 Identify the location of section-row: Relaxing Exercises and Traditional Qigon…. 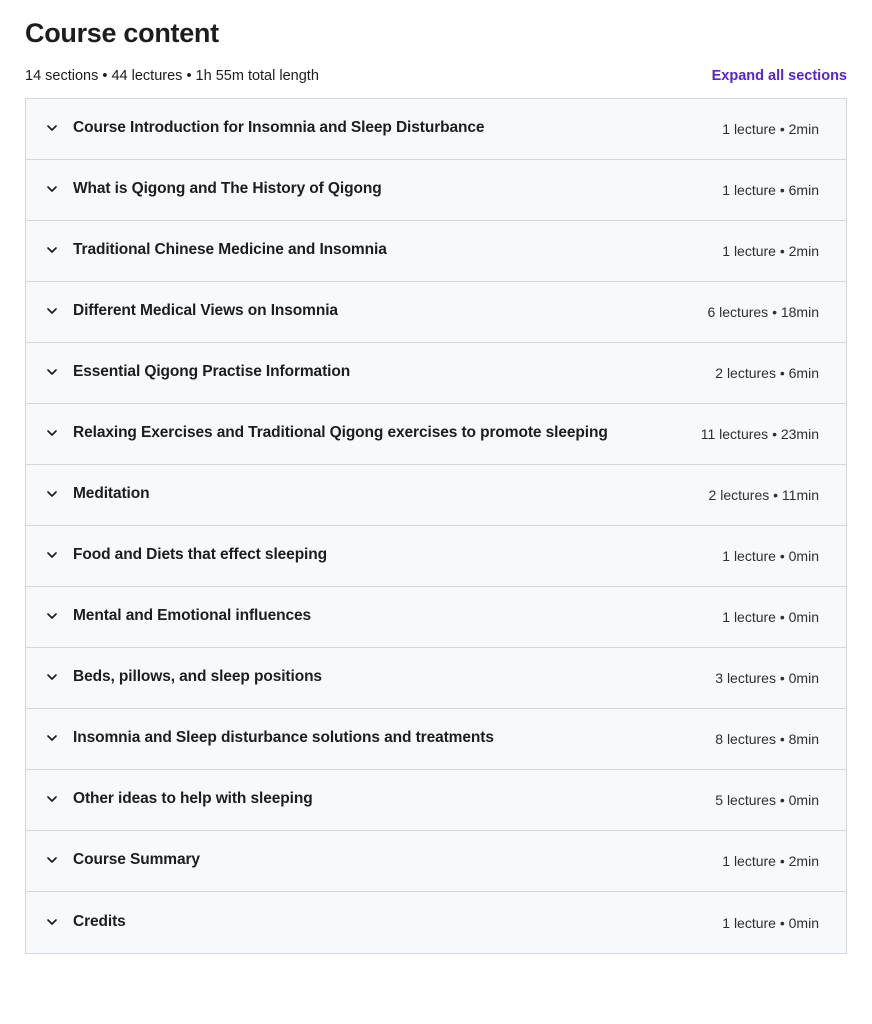
(436, 434).